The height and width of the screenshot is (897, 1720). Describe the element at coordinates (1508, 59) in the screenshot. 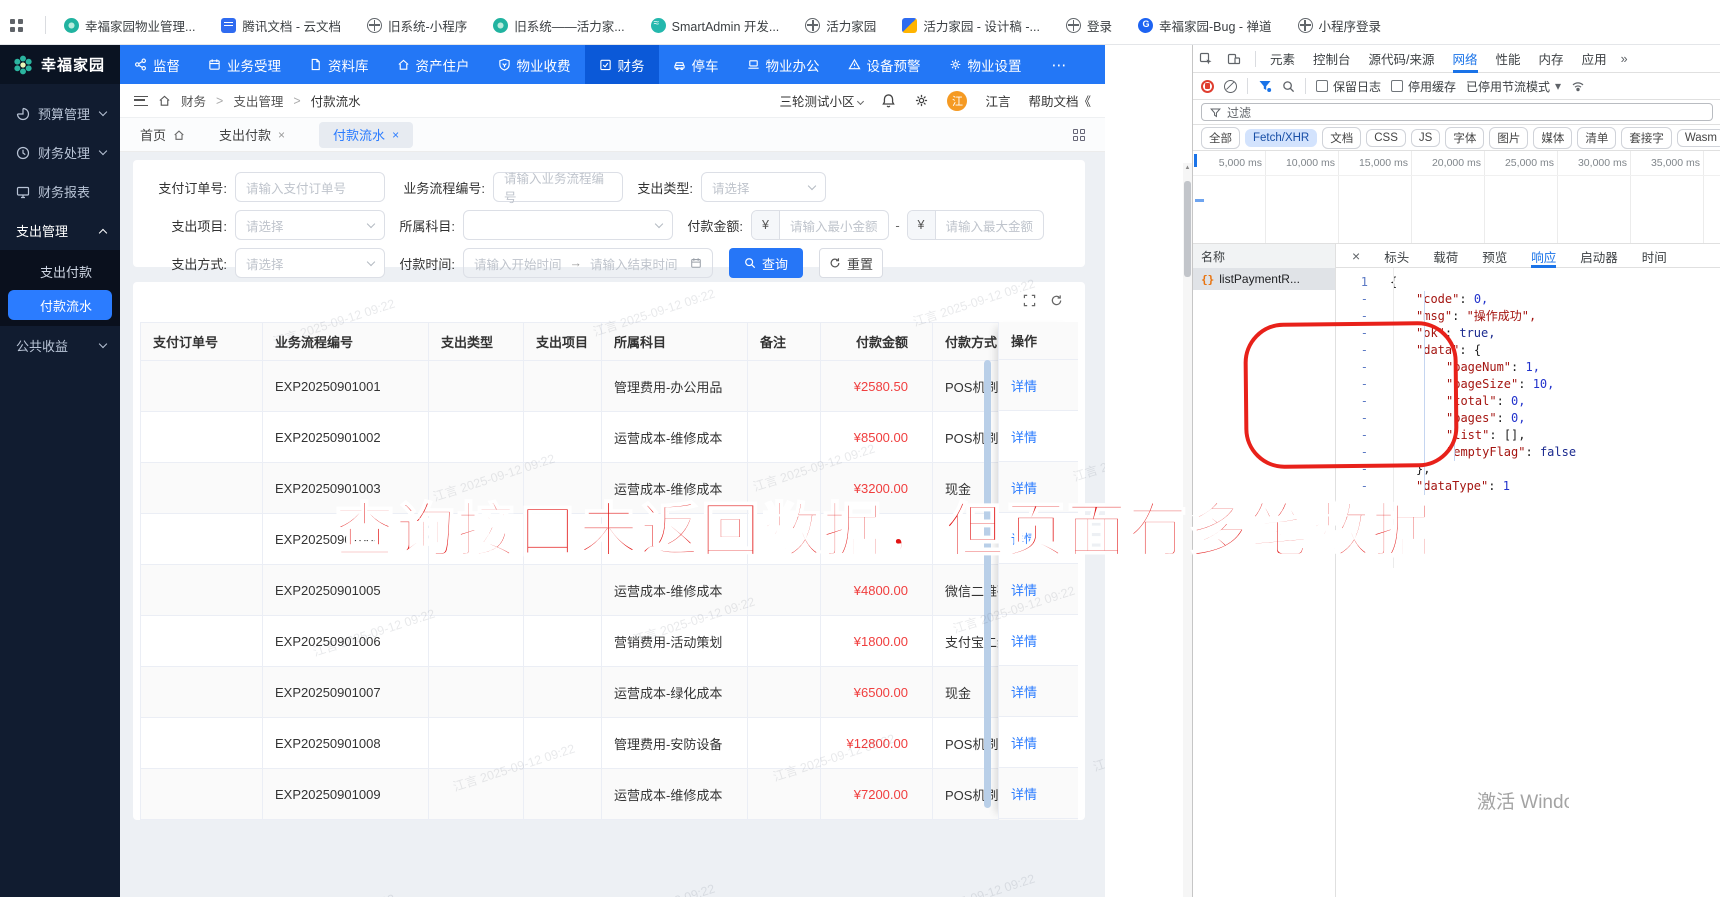

I see `devtools-tab: 性能` at that location.